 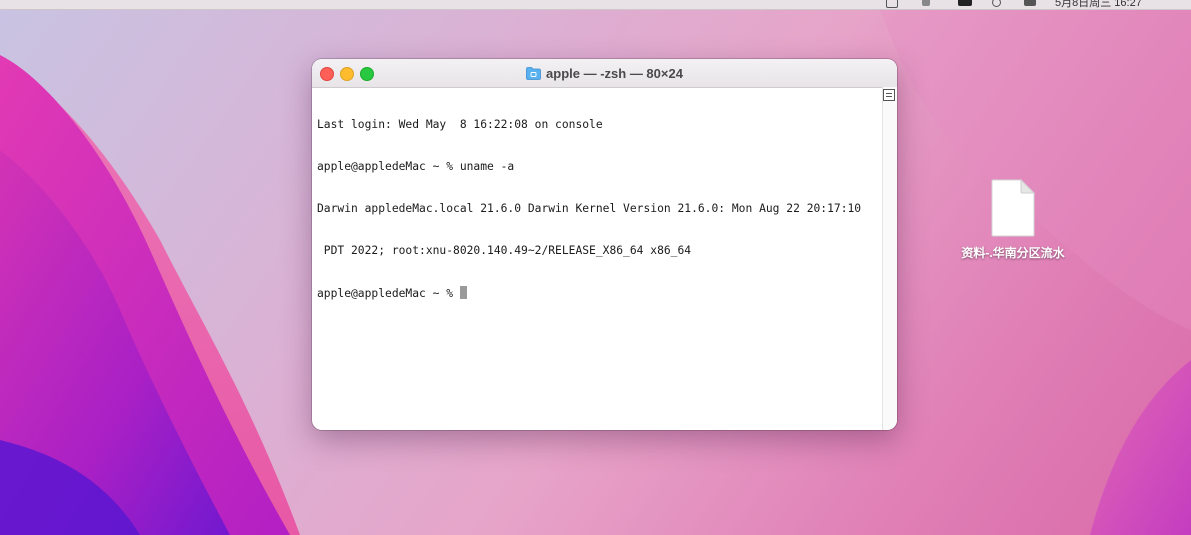 I want to click on search-icon, so click(x=996, y=3).